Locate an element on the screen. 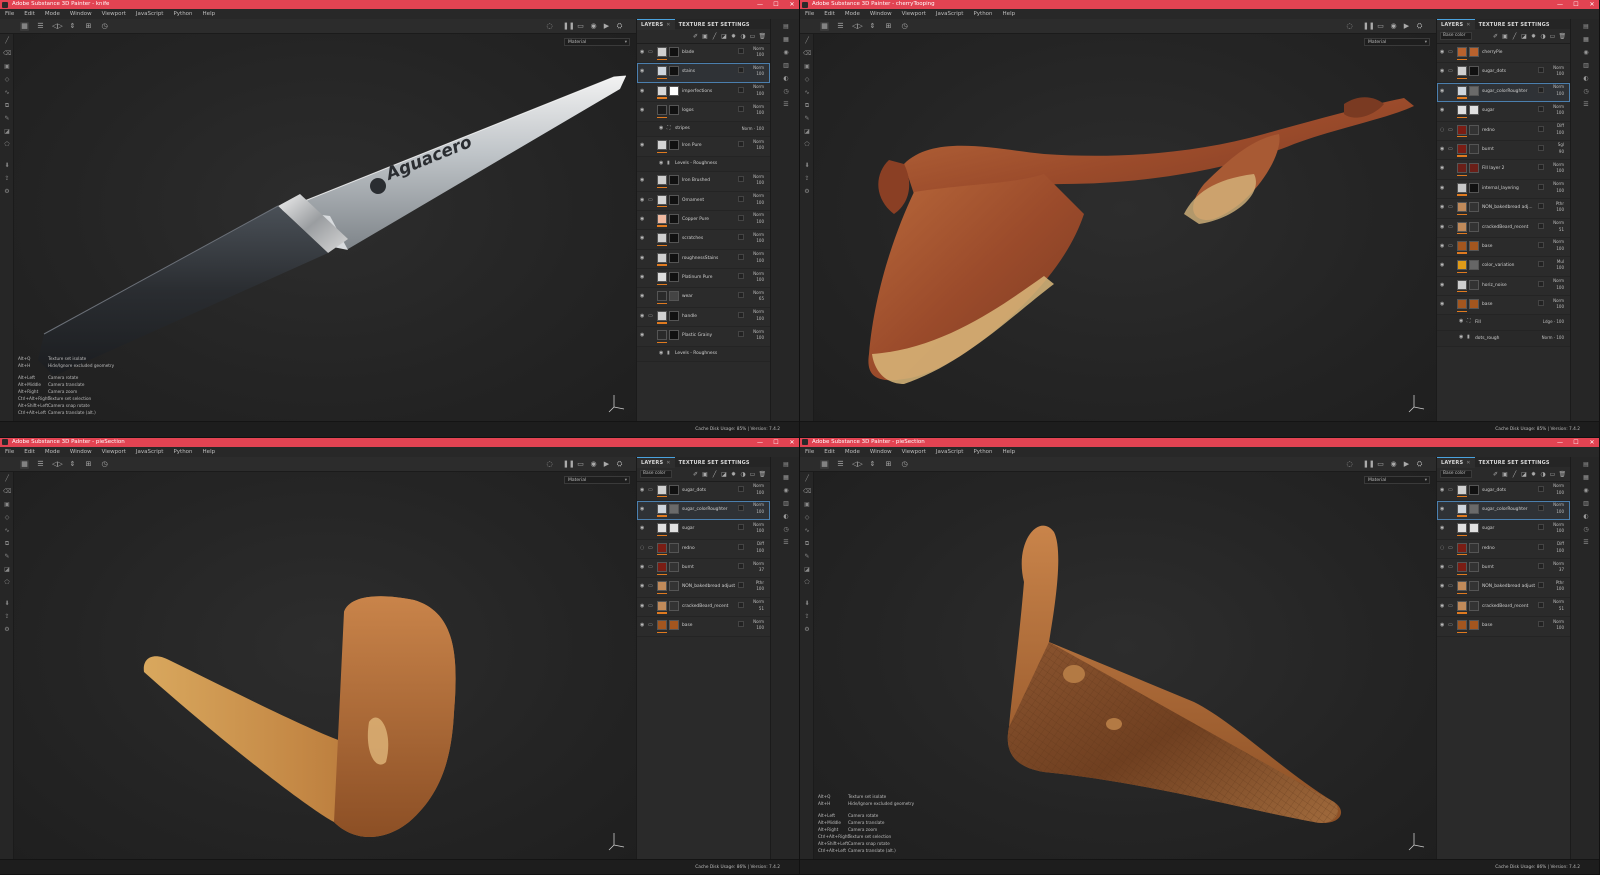 The image size is (1600, 875). layer-row: ◉ ▭ Ornament Norm 100 is located at coordinates (703, 201).